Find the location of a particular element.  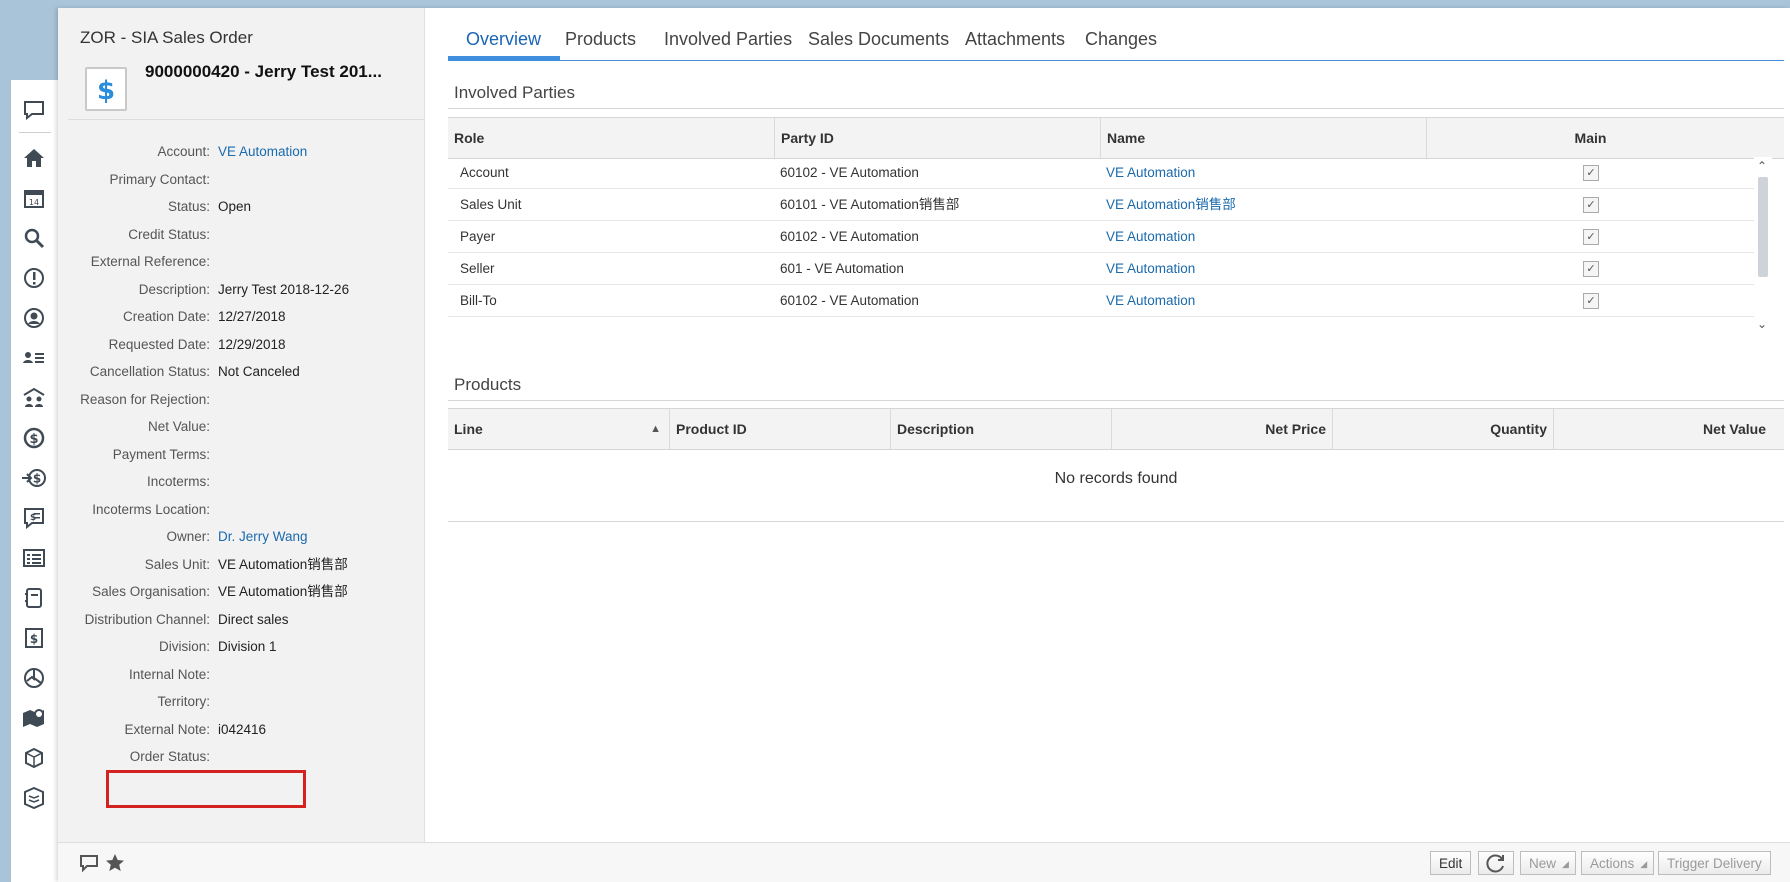

quote-icon: $ is located at coordinates (34, 518).